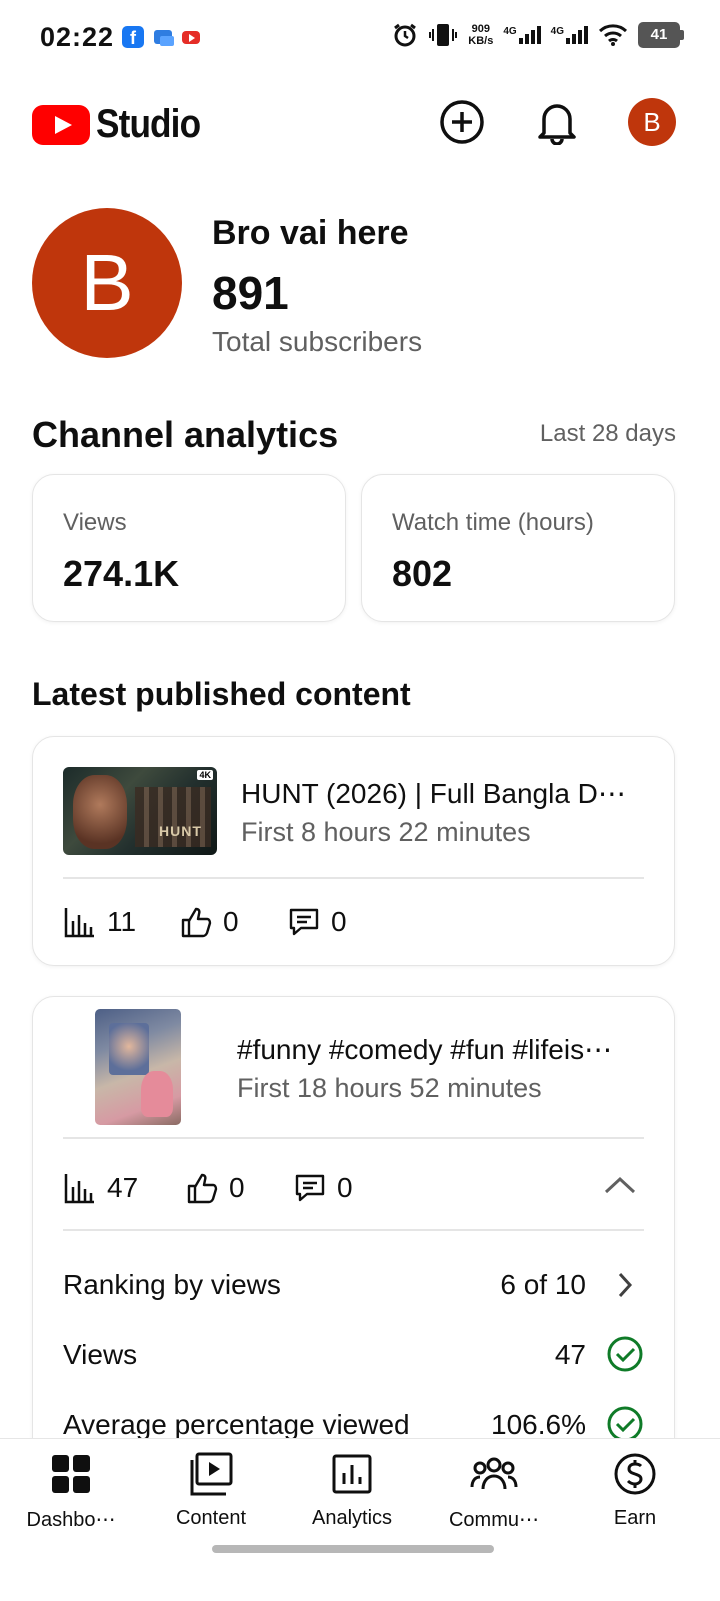  I want to click on battery-icon: 41, so click(661, 35).